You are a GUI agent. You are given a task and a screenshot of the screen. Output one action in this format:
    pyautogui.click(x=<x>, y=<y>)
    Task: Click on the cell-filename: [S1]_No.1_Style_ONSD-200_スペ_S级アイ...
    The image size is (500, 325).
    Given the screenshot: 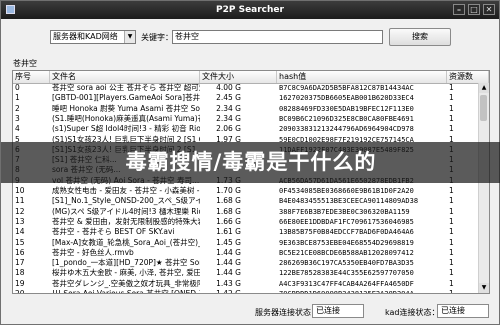 What is the action you would take?
    pyautogui.click(x=126, y=201)
    